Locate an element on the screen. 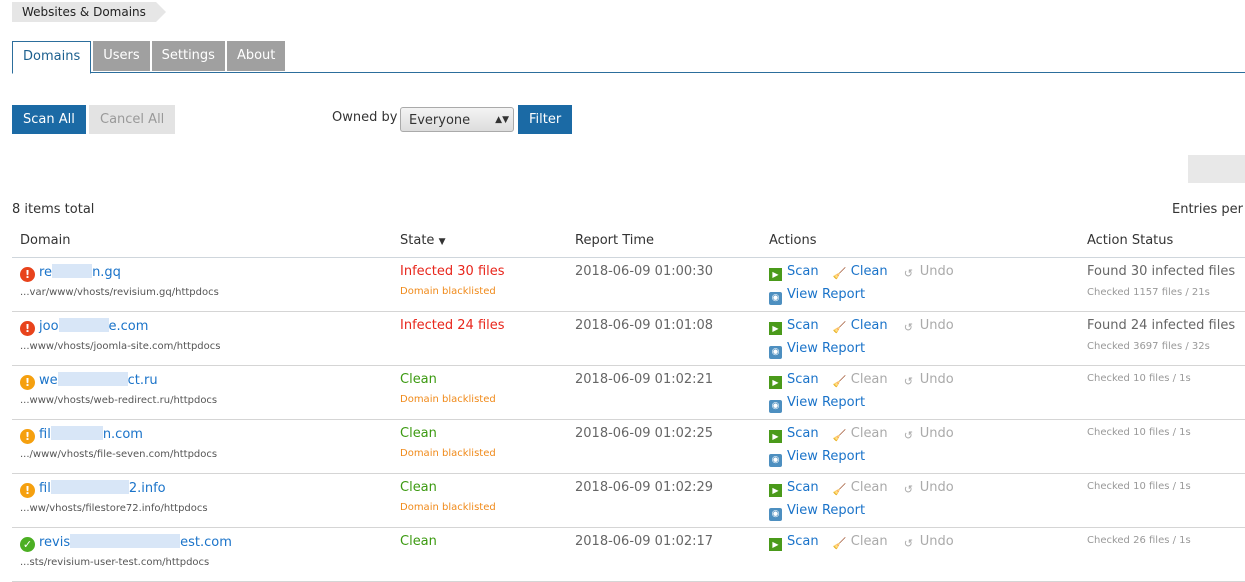 The image size is (1245, 582). tab-bar: Domains Users Settings About is located at coordinates (628, 57).